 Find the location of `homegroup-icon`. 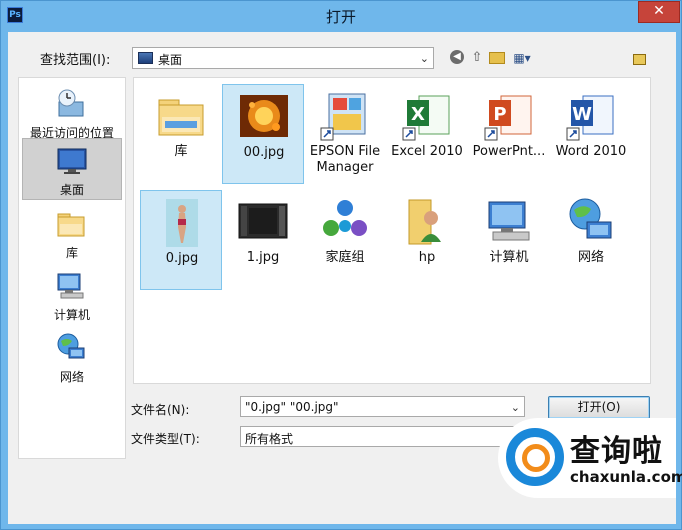

homegroup-icon is located at coordinates (345, 218).